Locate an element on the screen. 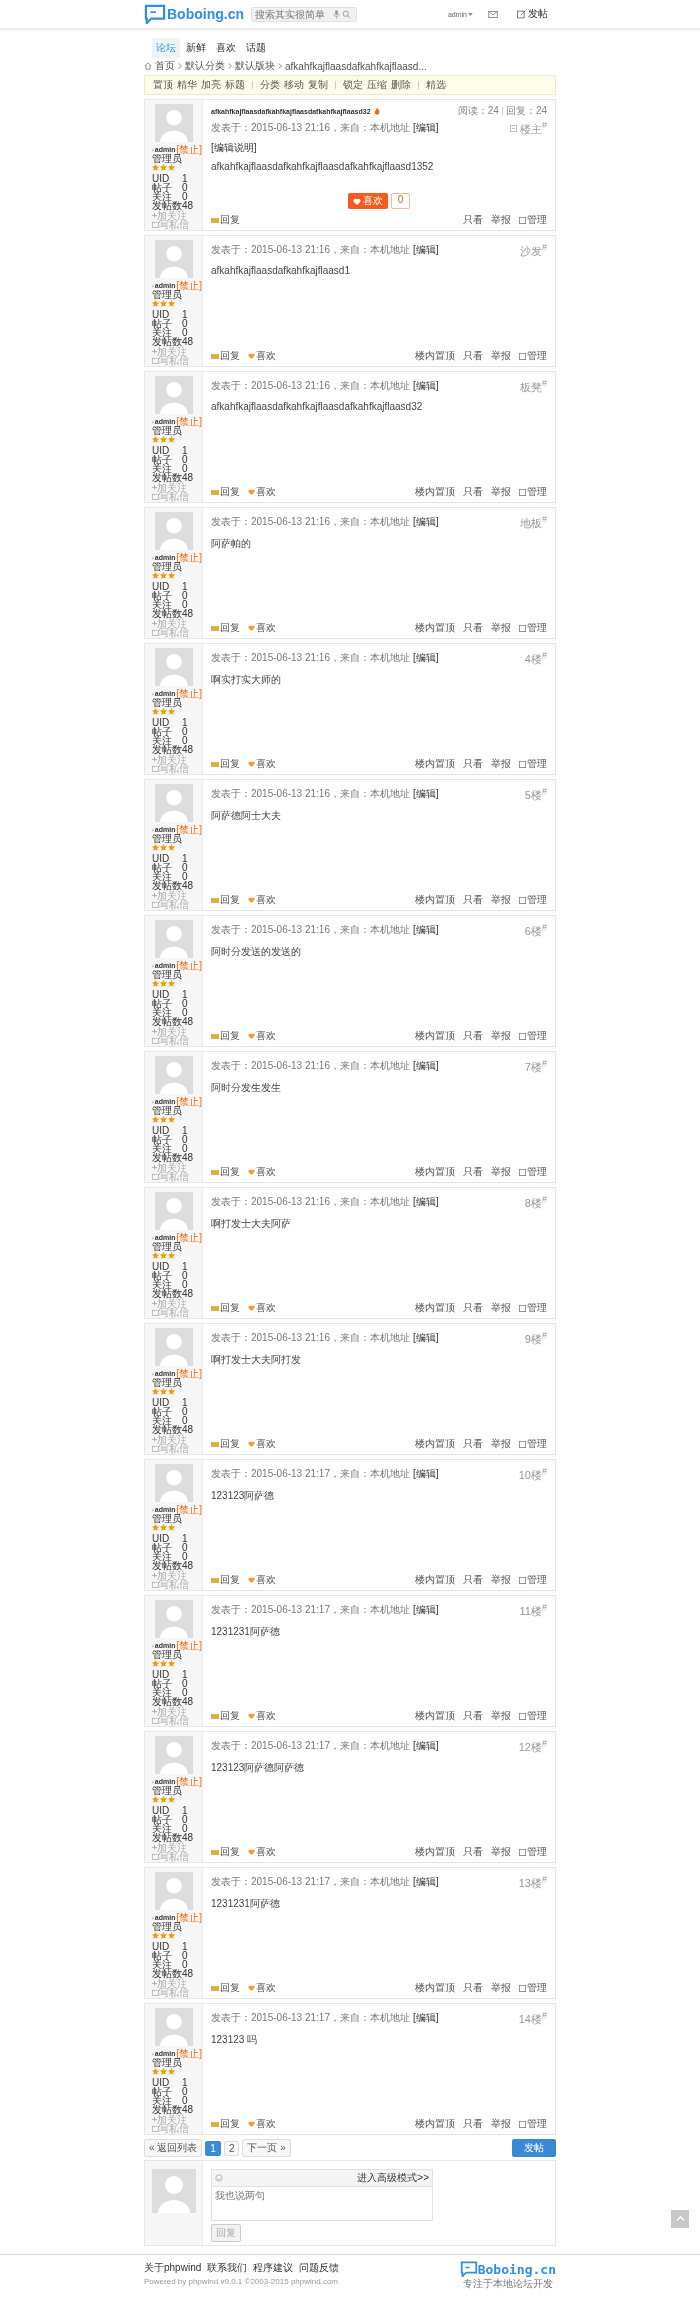 This screenshot has height=2310, width=700. back-to-top-button is located at coordinates (680, 2219).